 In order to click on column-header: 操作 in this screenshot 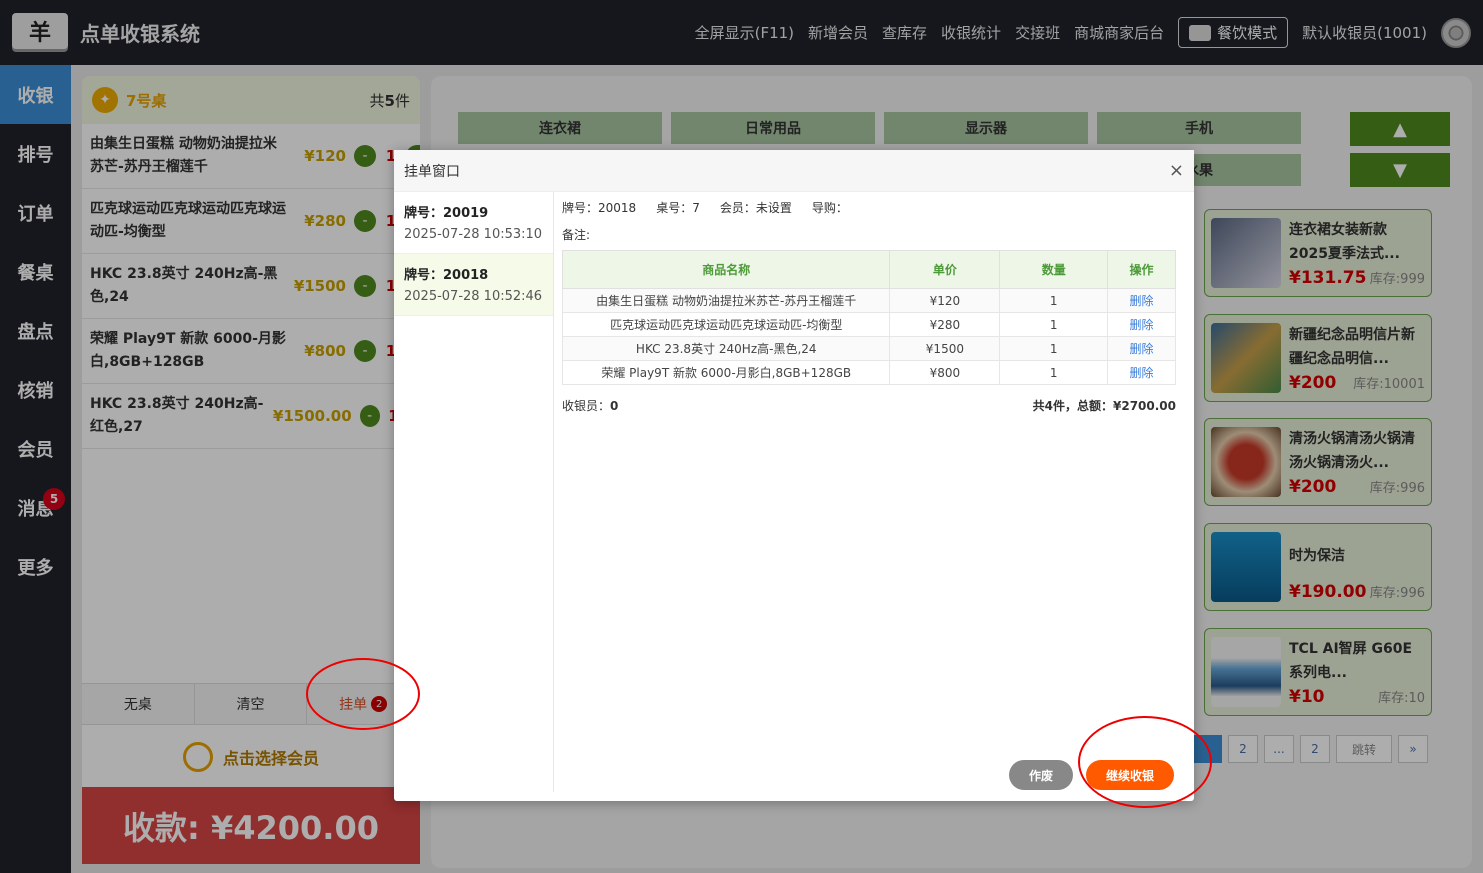, I will do `click(1141, 269)`.